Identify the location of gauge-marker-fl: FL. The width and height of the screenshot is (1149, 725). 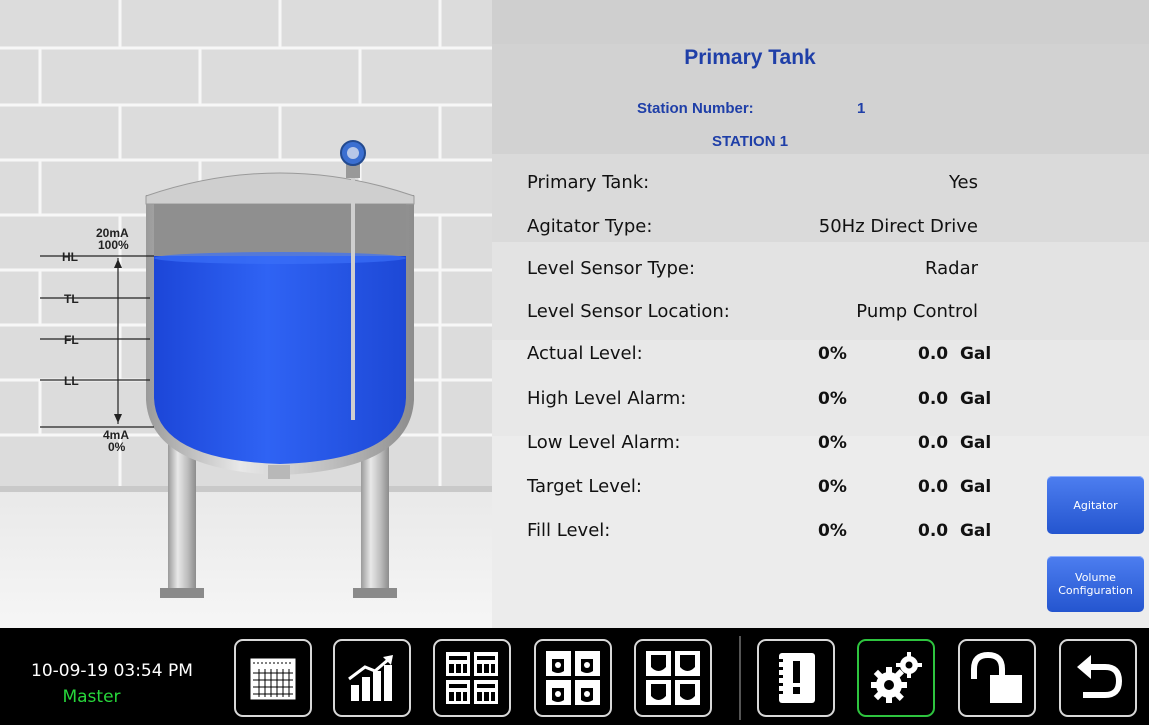
(71, 340).